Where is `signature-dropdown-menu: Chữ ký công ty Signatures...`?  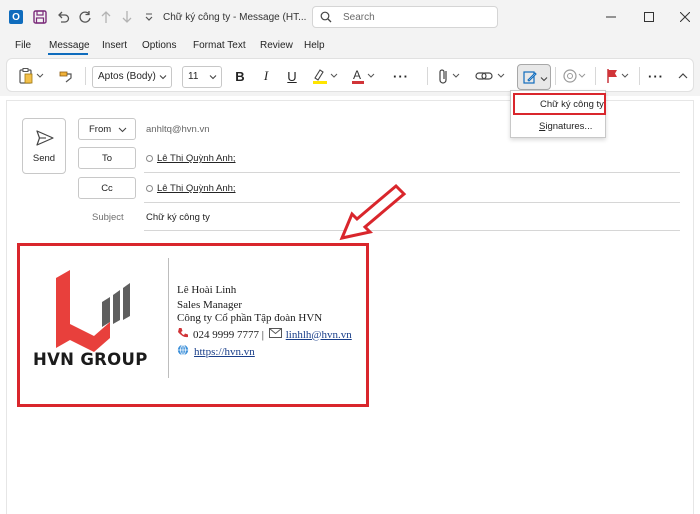 signature-dropdown-menu: Chữ ký công ty Signatures... is located at coordinates (558, 114).